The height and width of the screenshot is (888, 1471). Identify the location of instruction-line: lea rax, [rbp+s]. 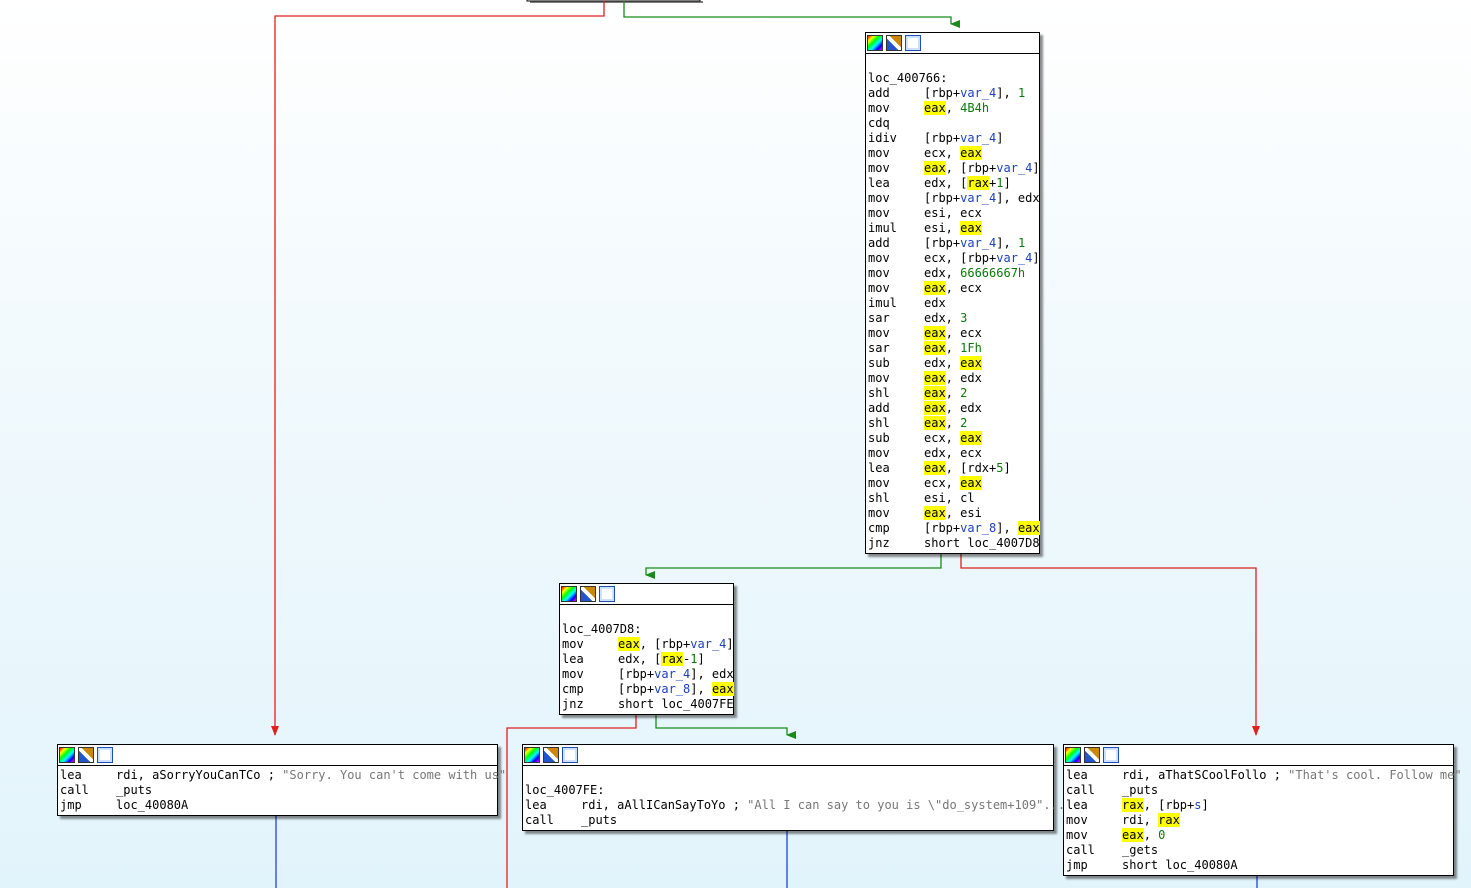
(1258, 805).